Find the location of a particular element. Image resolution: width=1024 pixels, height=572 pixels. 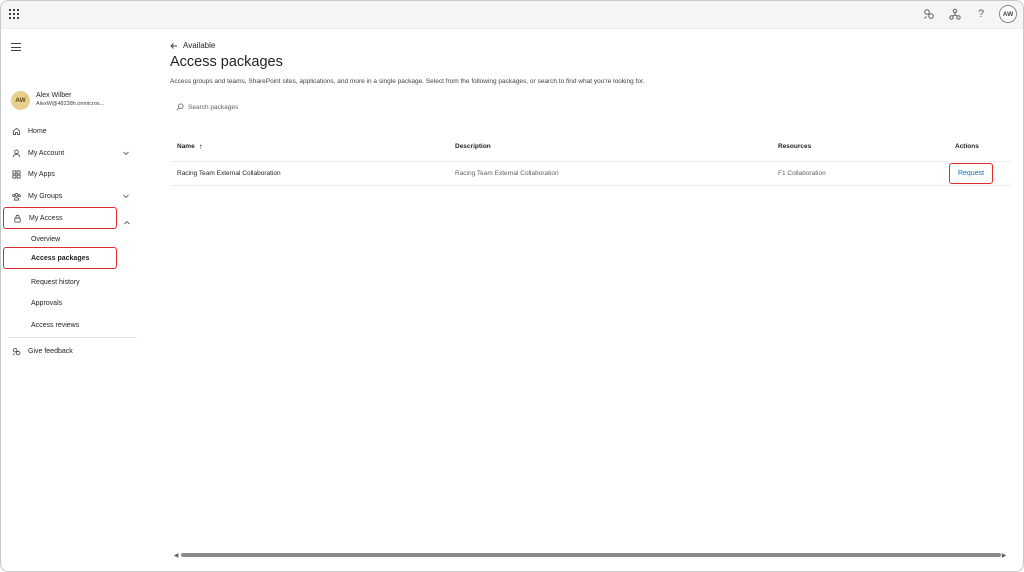

request-button: Request is located at coordinates (971, 173).